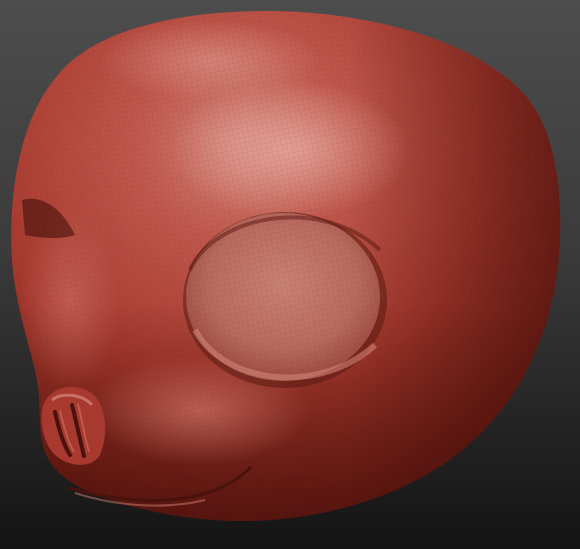 The image size is (580, 549). What do you see at coordinates (285, 300) in the screenshot?
I see `eye-socket` at bounding box center [285, 300].